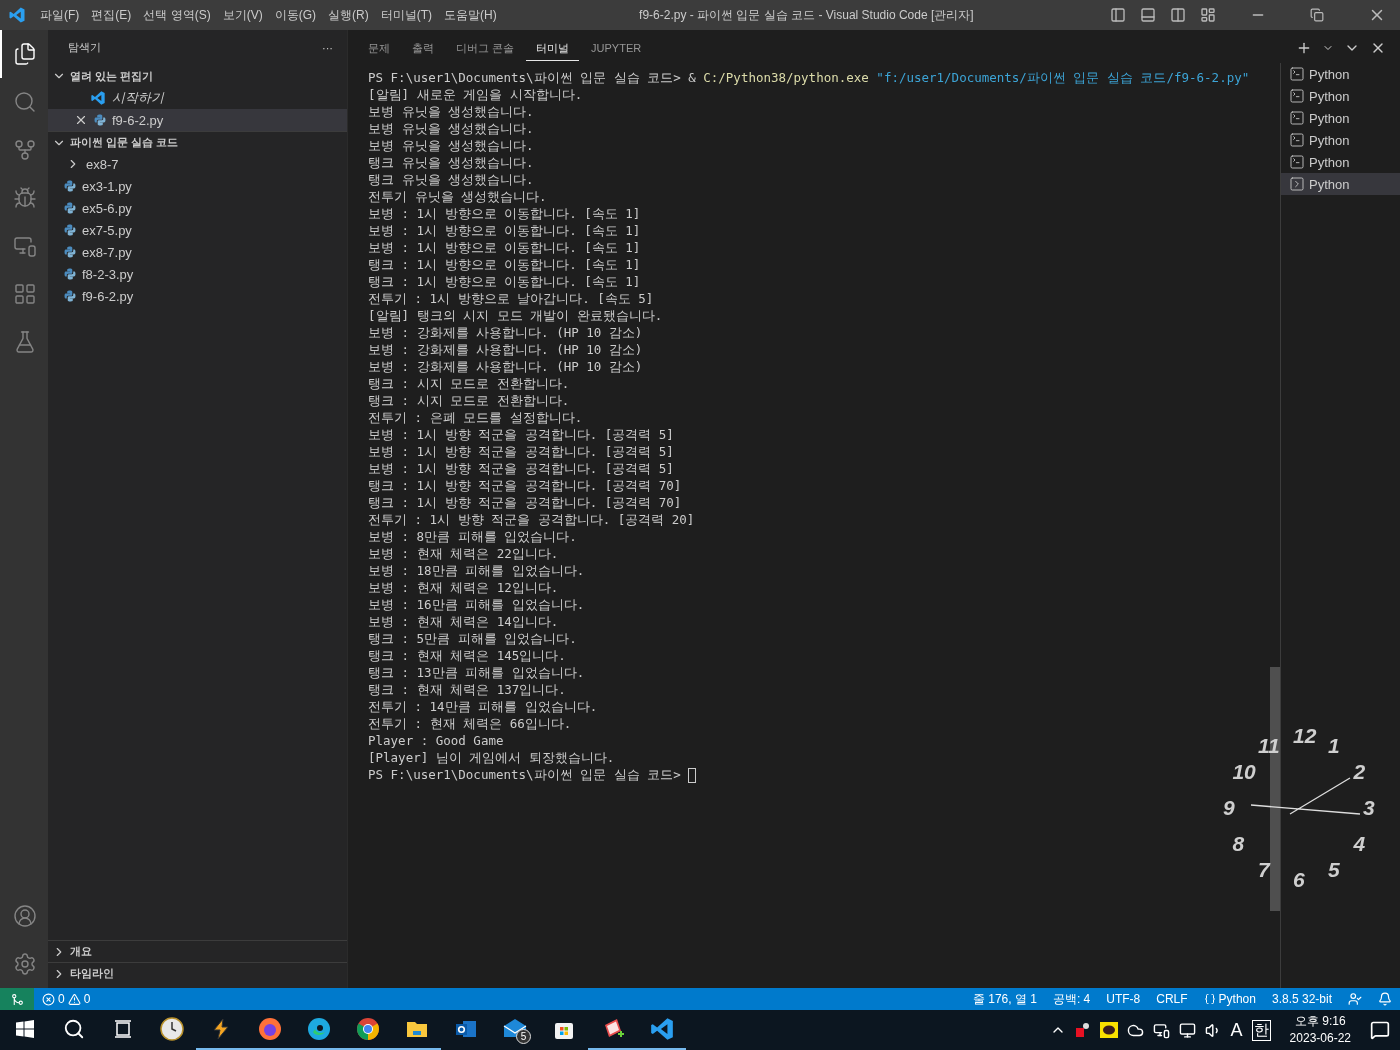 The image size is (1400, 1050). What do you see at coordinates (1004, 999) in the screenshot?
I see `status-item: 줄 176, 열 1` at bounding box center [1004, 999].